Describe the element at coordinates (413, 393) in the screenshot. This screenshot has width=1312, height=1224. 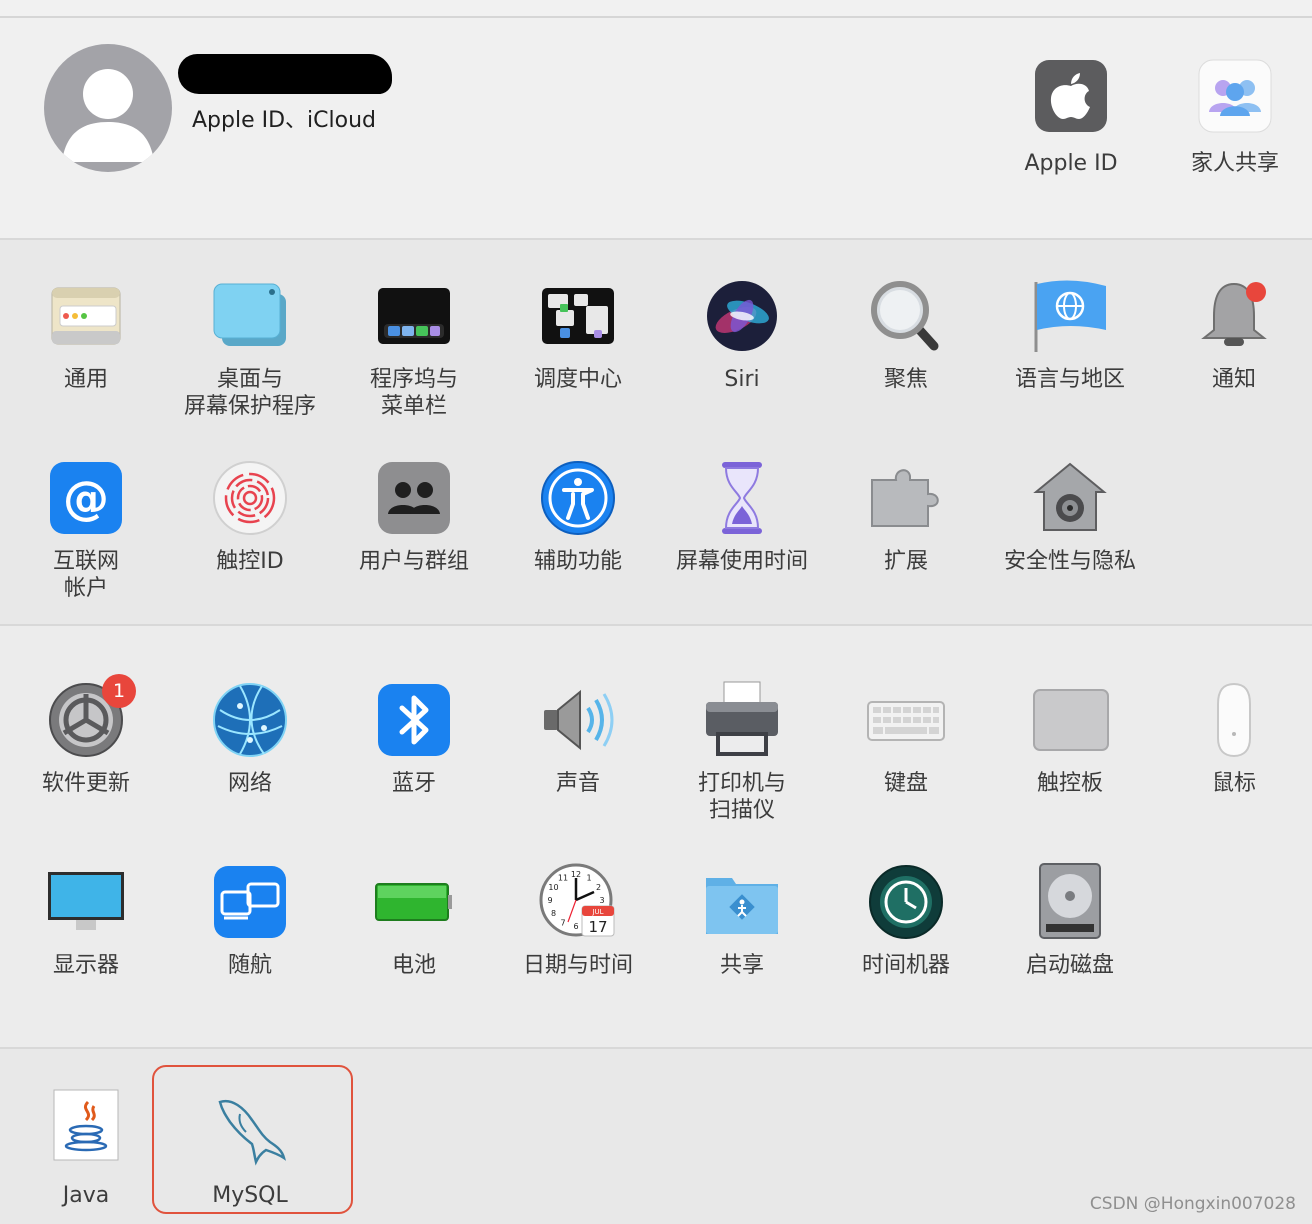
I see `pane-label: 程序坞与 菜单栏` at that location.